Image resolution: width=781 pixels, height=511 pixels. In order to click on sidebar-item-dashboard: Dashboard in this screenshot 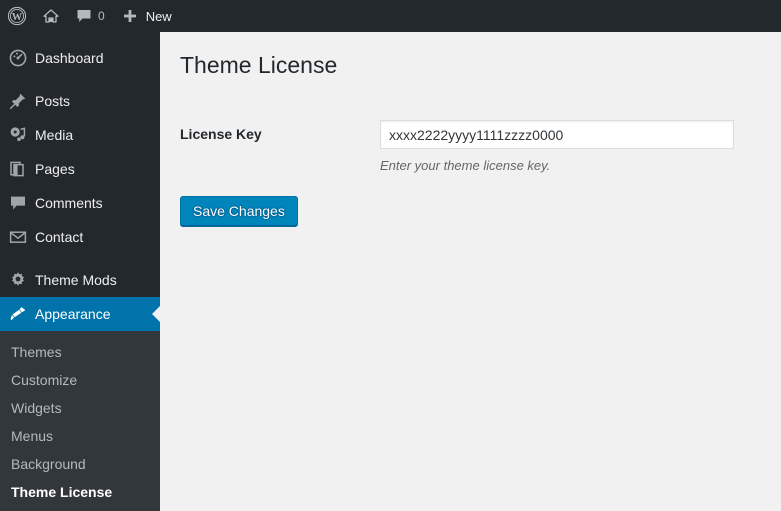, I will do `click(80, 58)`.